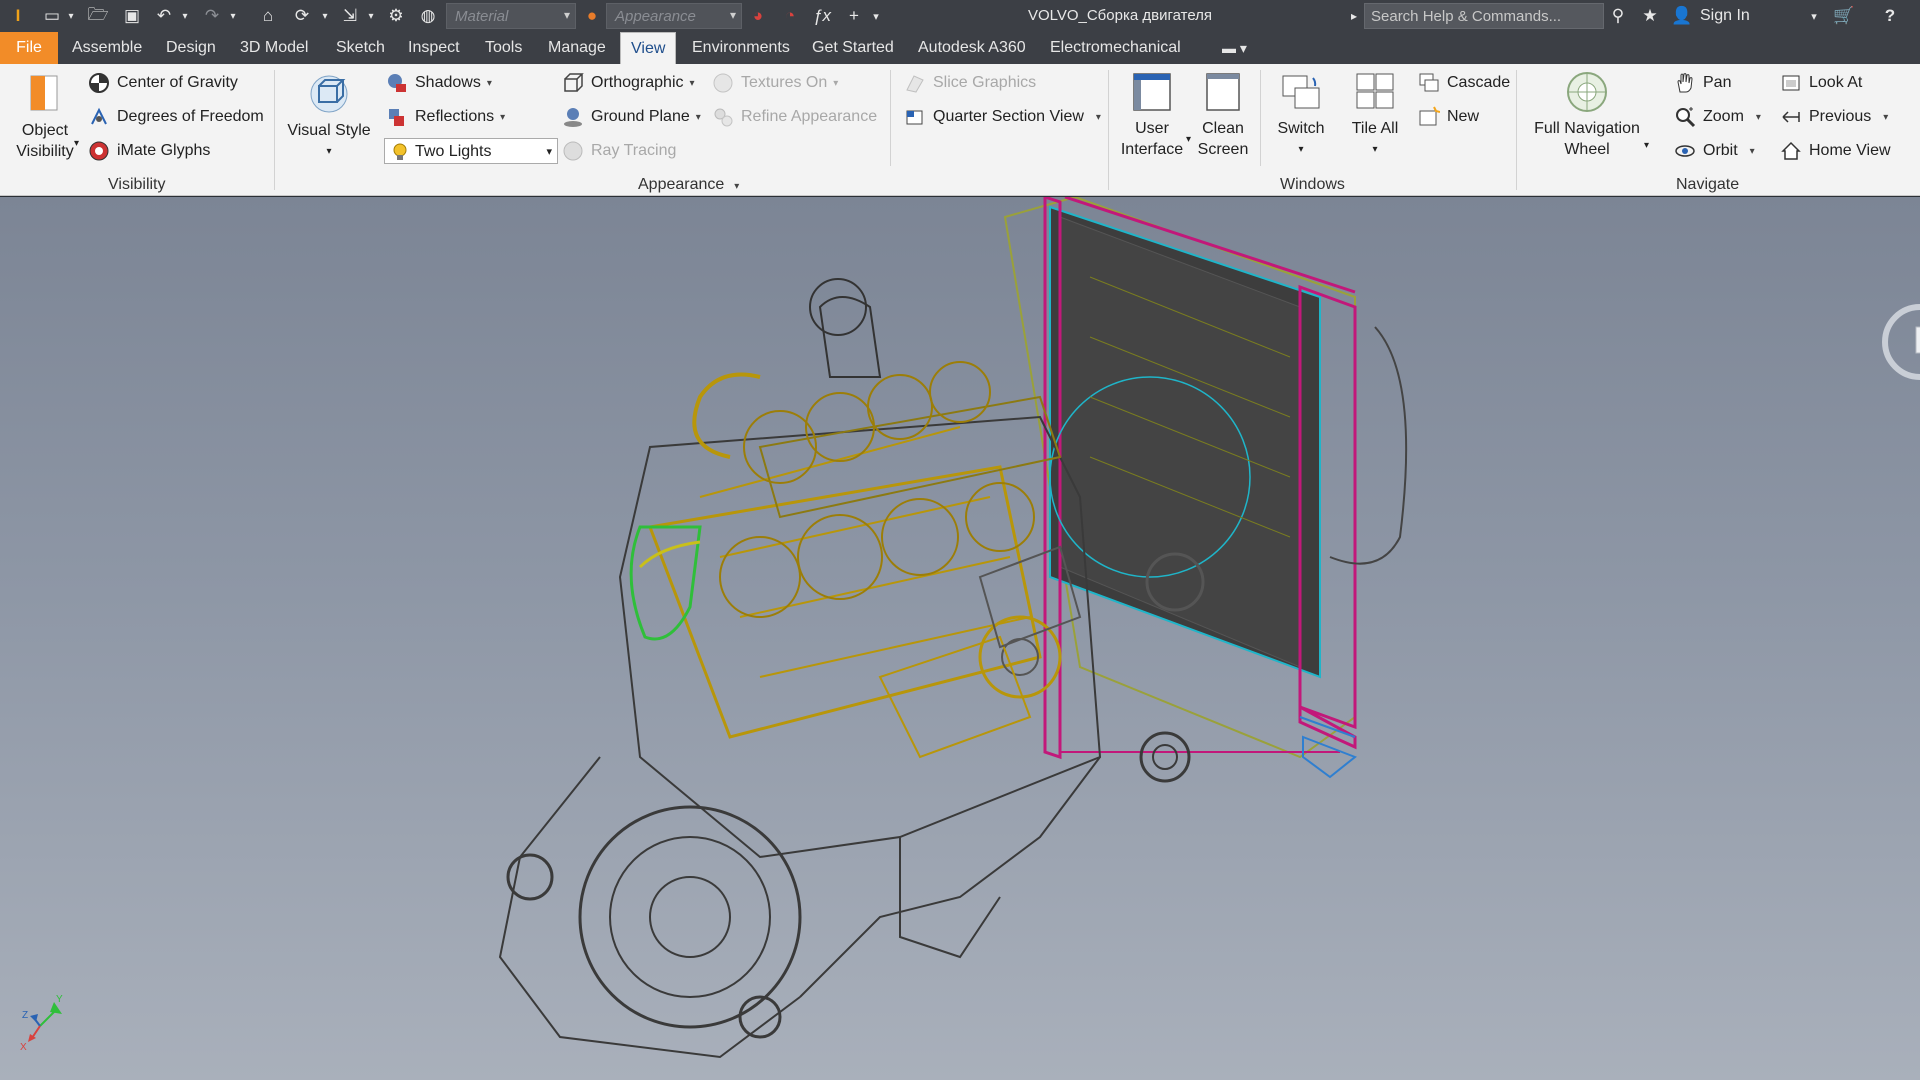  What do you see at coordinates (1375, 115) in the screenshot?
I see `tile-all-button: Tile All ▾` at bounding box center [1375, 115].